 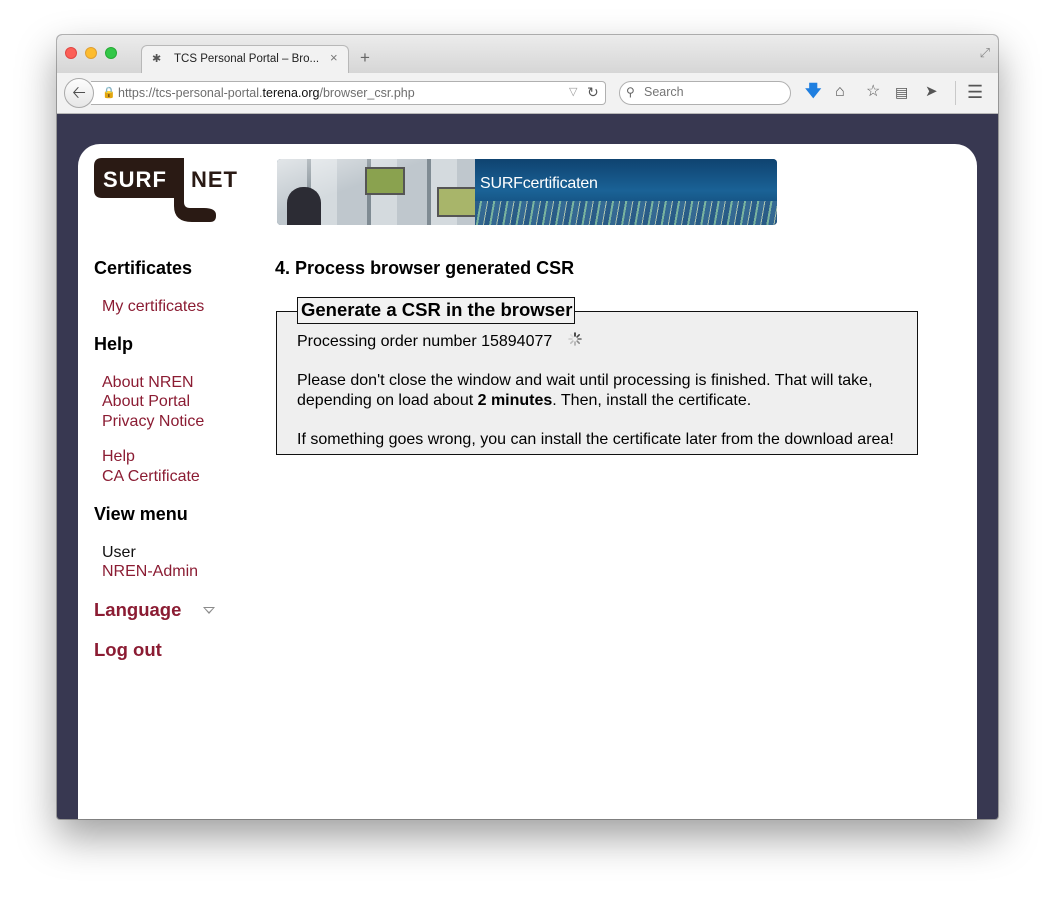 What do you see at coordinates (109, 93) in the screenshot?
I see `lock-icon: 🔒` at bounding box center [109, 93].